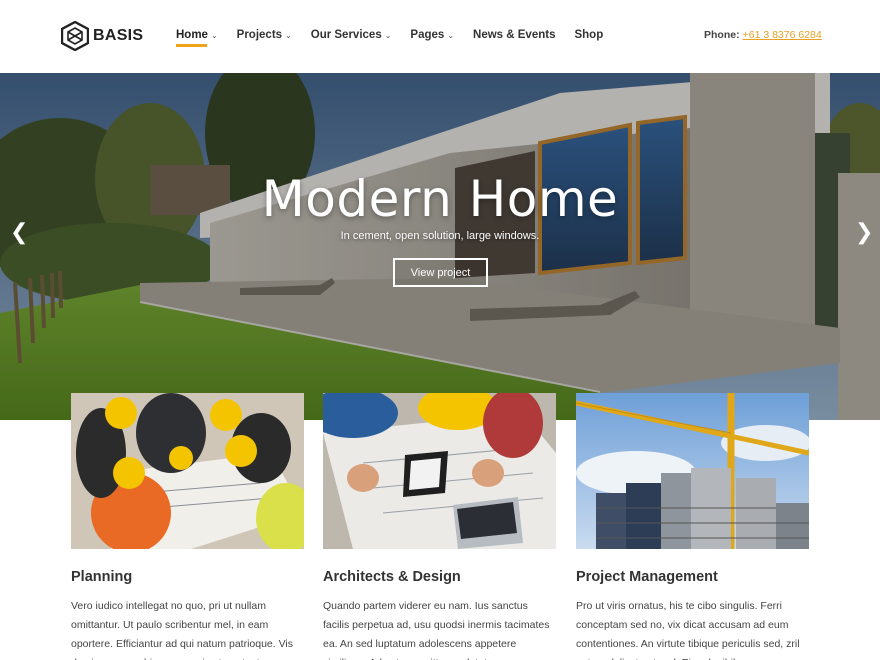 The image size is (880, 660). Describe the element at coordinates (427, 35) in the screenshot. I see `nav-label: Pages` at that location.